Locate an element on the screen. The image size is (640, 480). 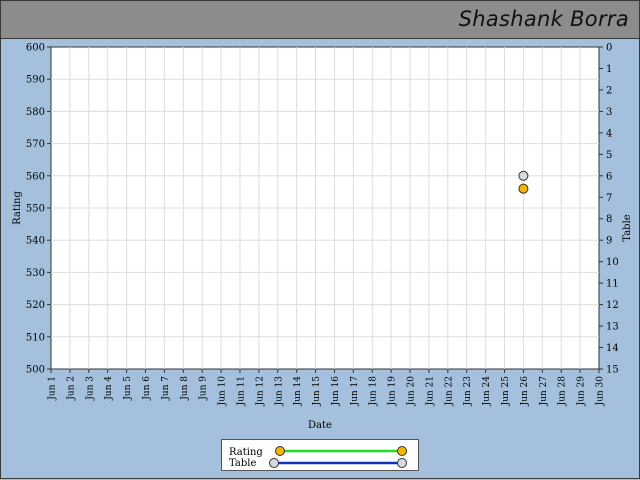
x-tick-label: Jun 1 is located at coordinates (53, 388).